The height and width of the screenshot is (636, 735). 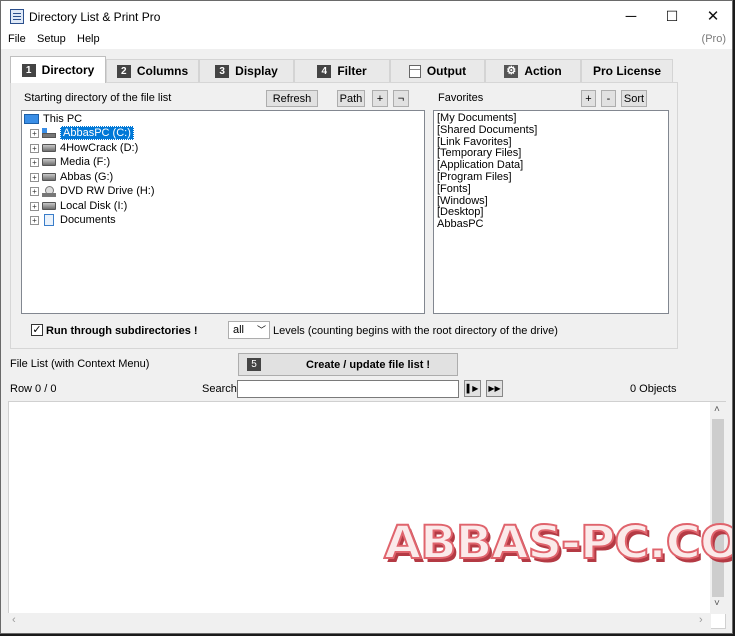 What do you see at coordinates (543, 71) in the screenshot?
I see `tab-label: Action` at bounding box center [543, 71].